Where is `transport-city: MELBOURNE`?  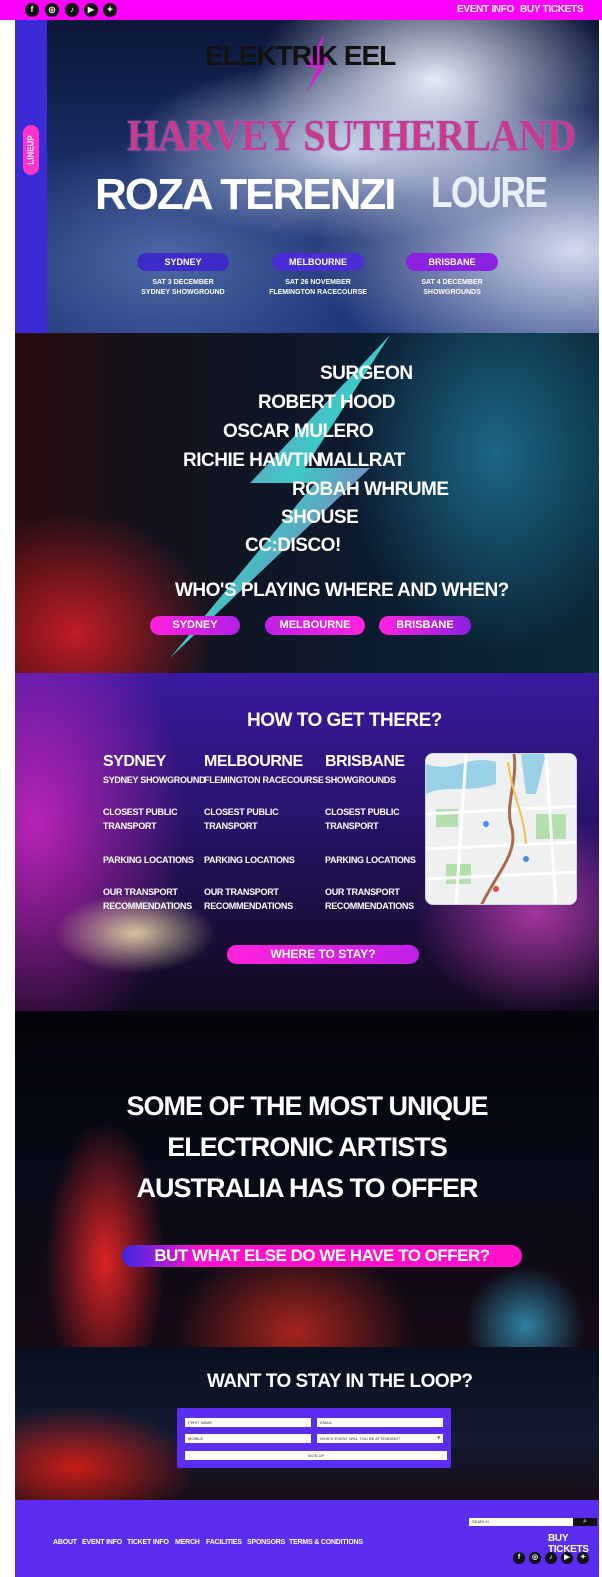
transport-city: MELBOURNE is located at coordinates (253, 761).